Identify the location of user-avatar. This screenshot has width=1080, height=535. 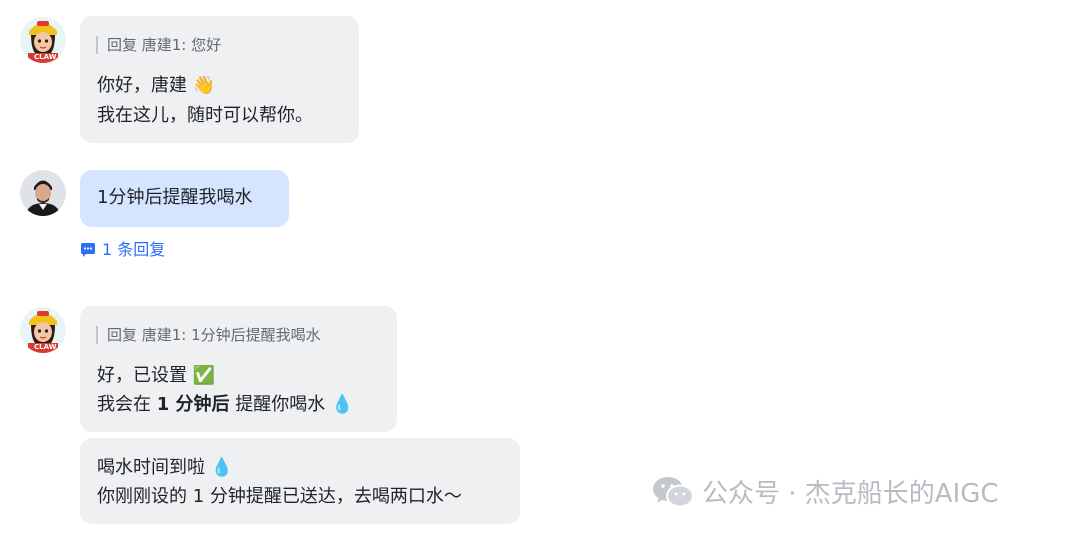
(43, 193).